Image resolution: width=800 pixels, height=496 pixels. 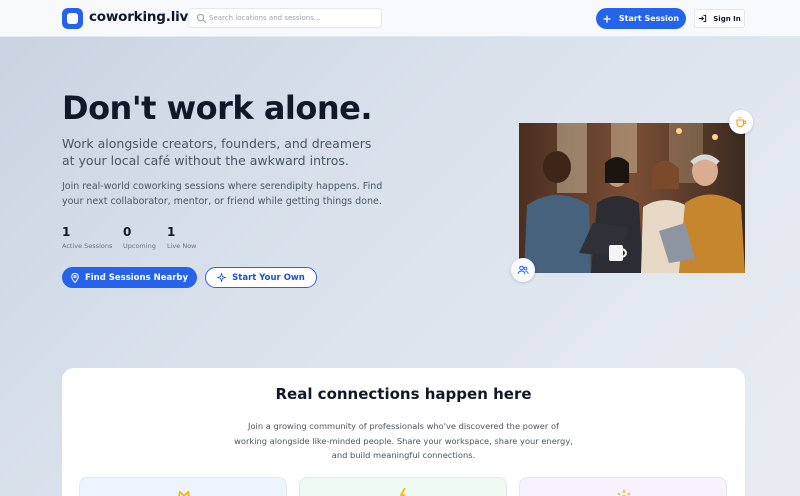 I want to click on find-sessions-label: Find Sessions Nearby, so click(x=136, y=277).